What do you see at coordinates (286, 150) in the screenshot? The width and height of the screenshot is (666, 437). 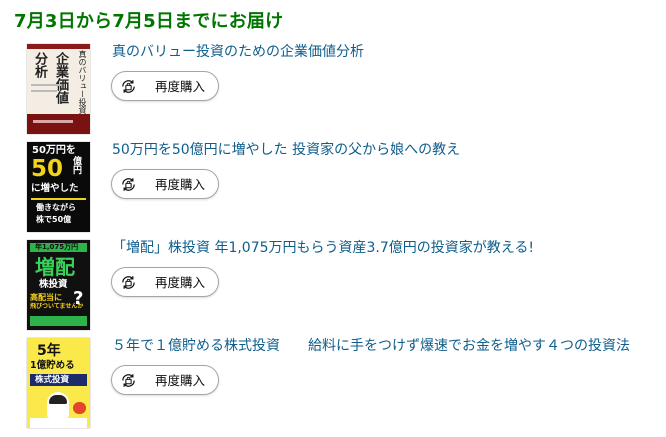 I see `item-title-link: 50万円を50億円に増やした 投資家の父から娘への教え` at bounding box center [286, 150].